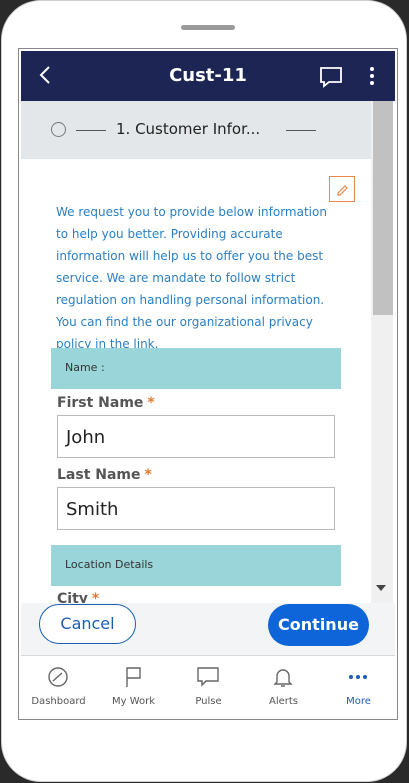  What do you see at coordinates (208, 629) in the screenshot?
I see `action-footer: Cancel Continue` at bounding box center [208, 629].